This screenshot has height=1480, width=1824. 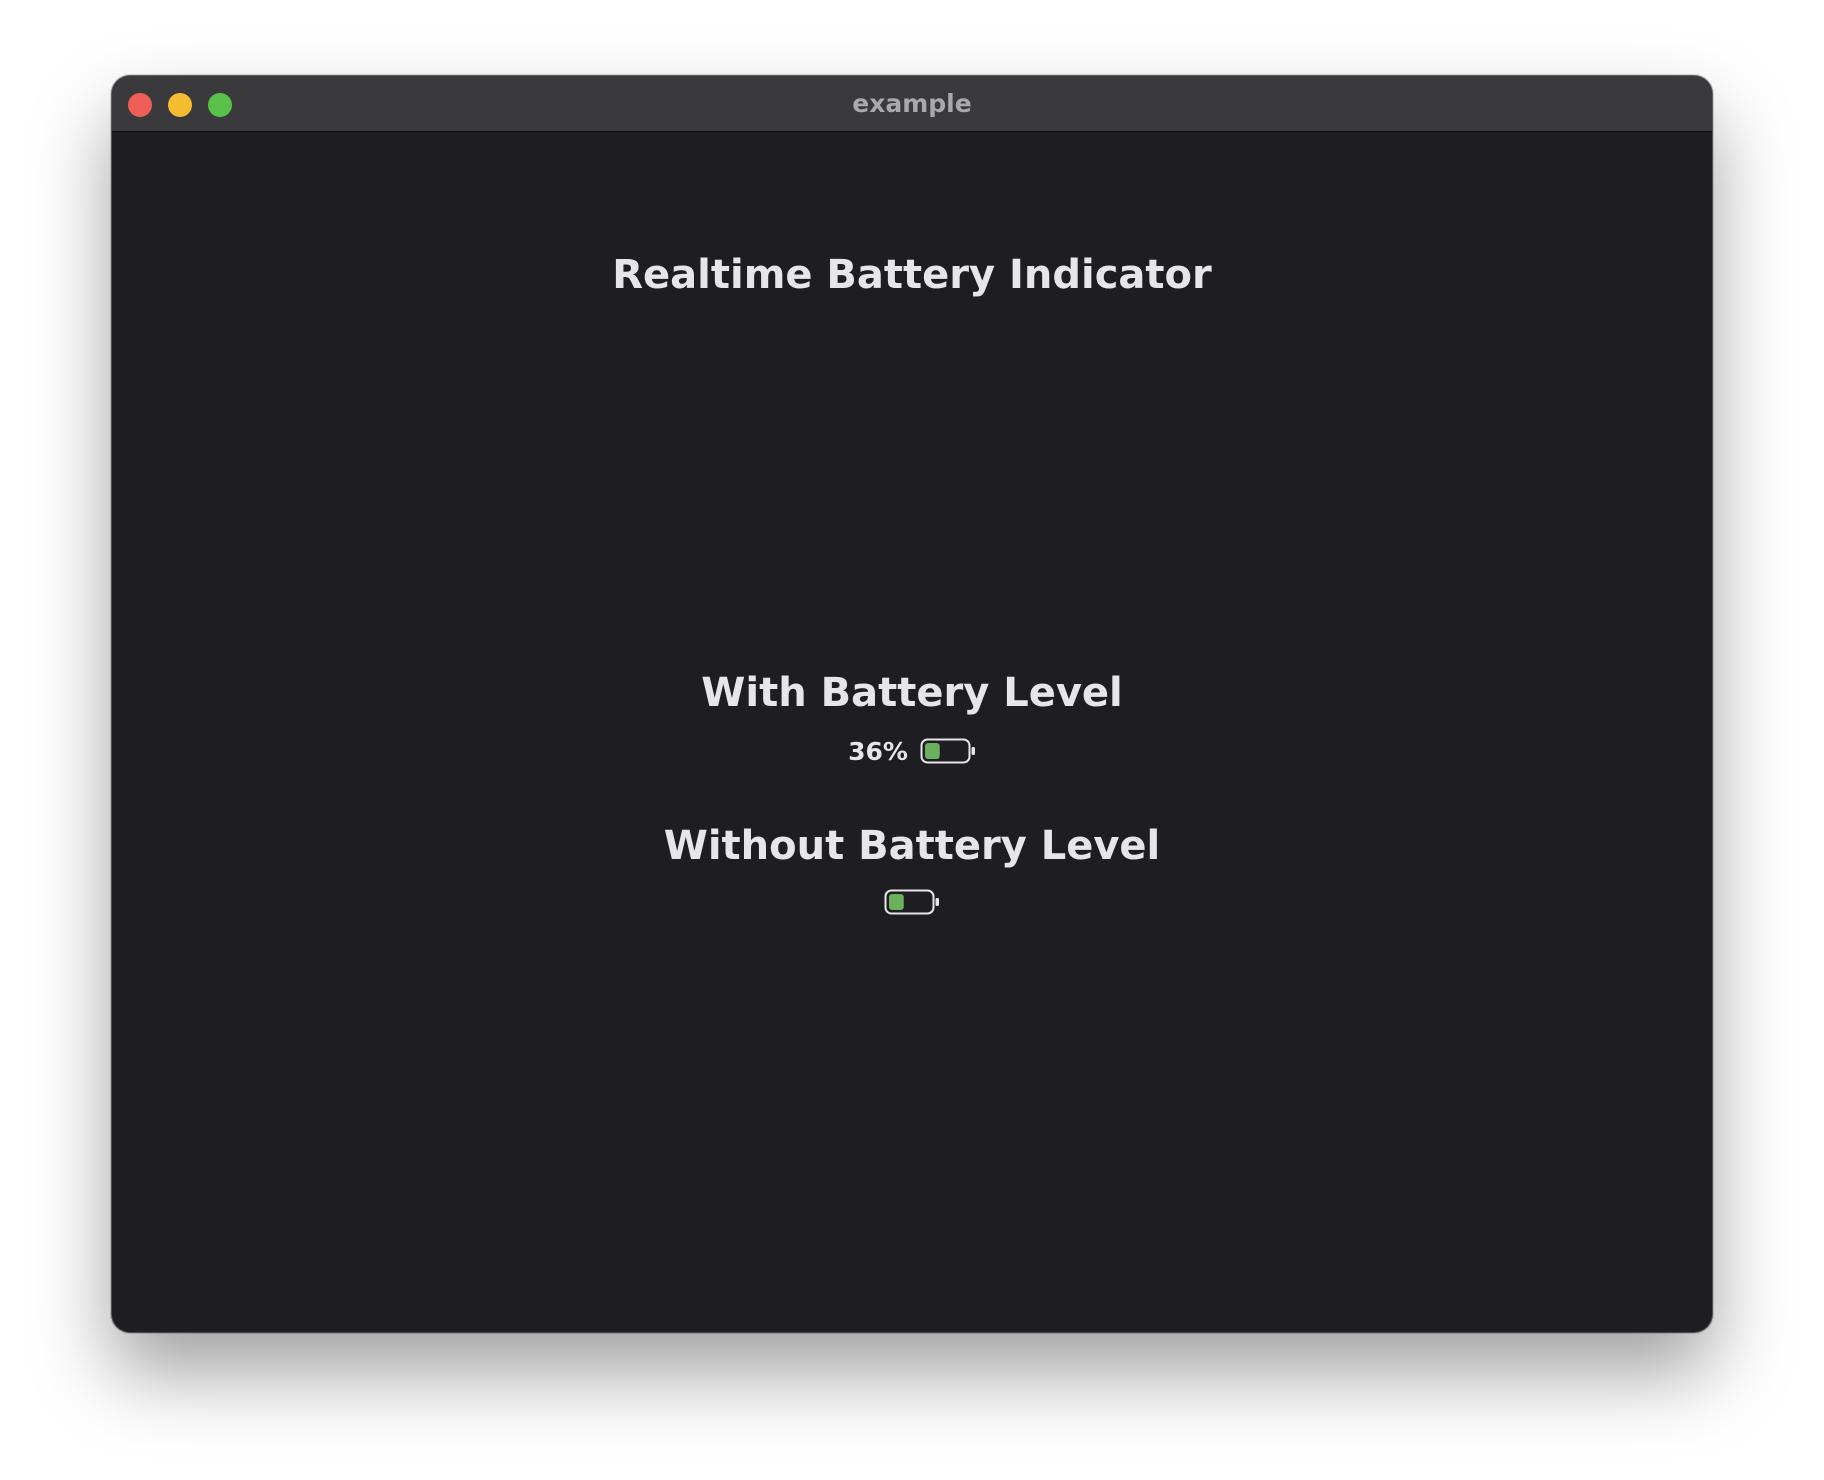 I want to click on battery-indicator-without-level, so click(x=912, y=902).